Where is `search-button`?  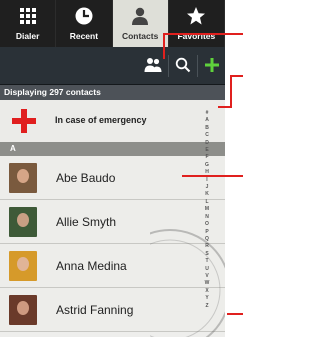
search-button is located at coordinates (183, 65).